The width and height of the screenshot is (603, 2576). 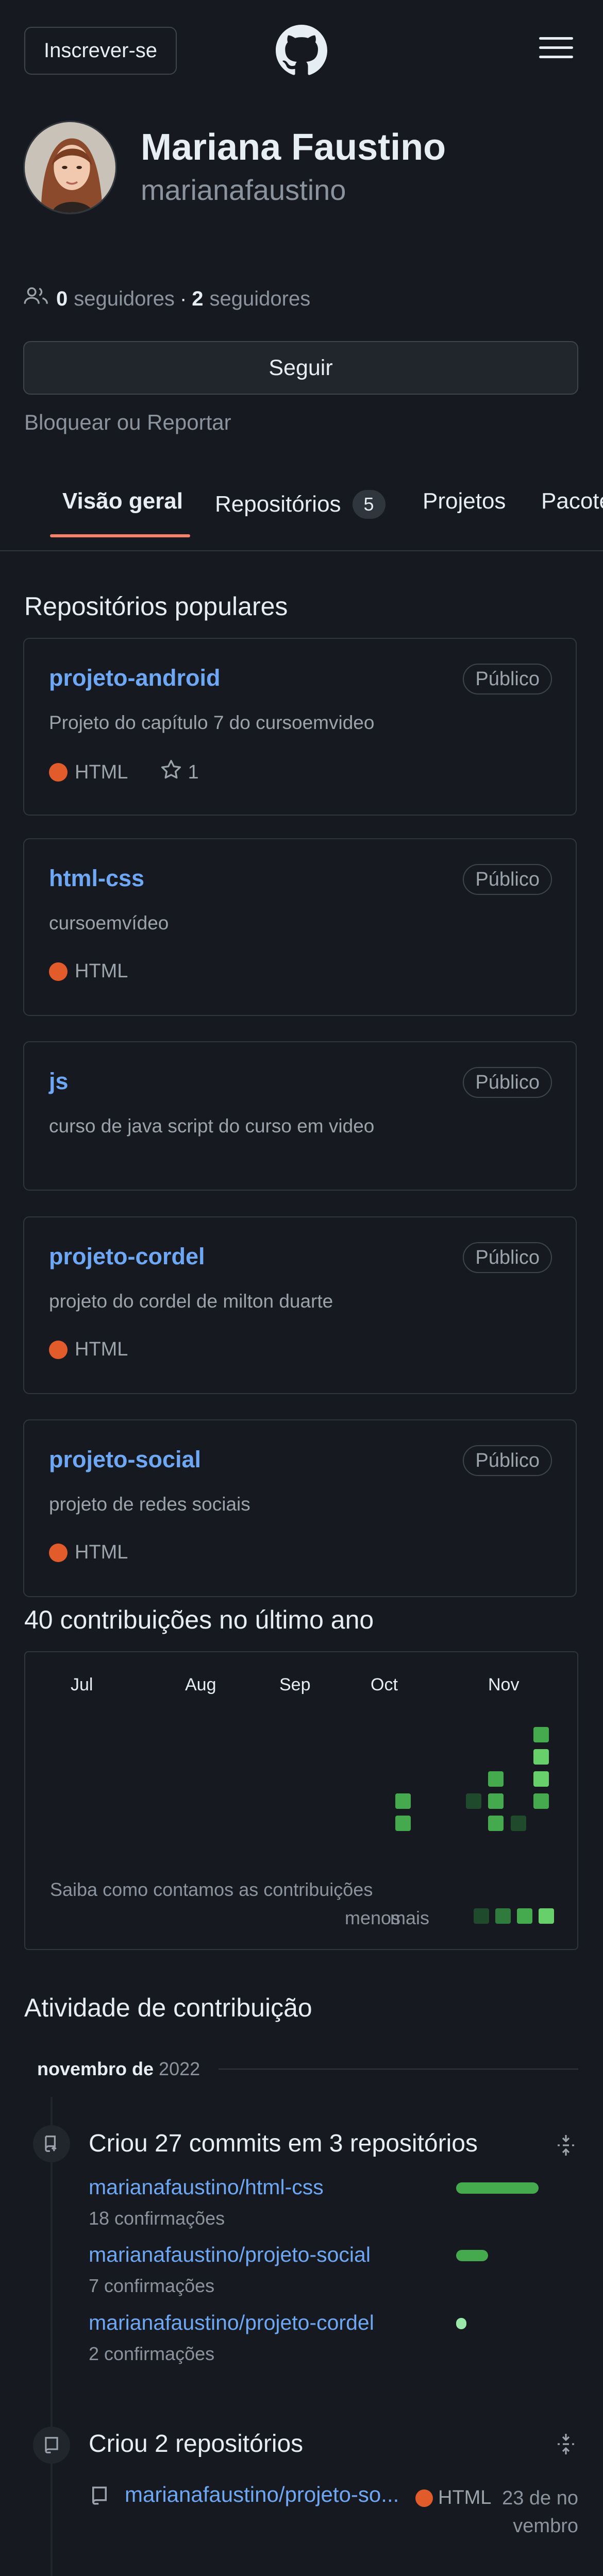 What do you see at coordinates (464, 501) in the screenshot?
I see `tab-projects: Projetos` at bounding box center [464, 501].